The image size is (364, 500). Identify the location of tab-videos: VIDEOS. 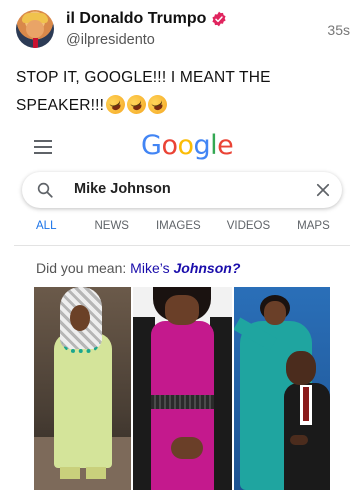
(248, 230).